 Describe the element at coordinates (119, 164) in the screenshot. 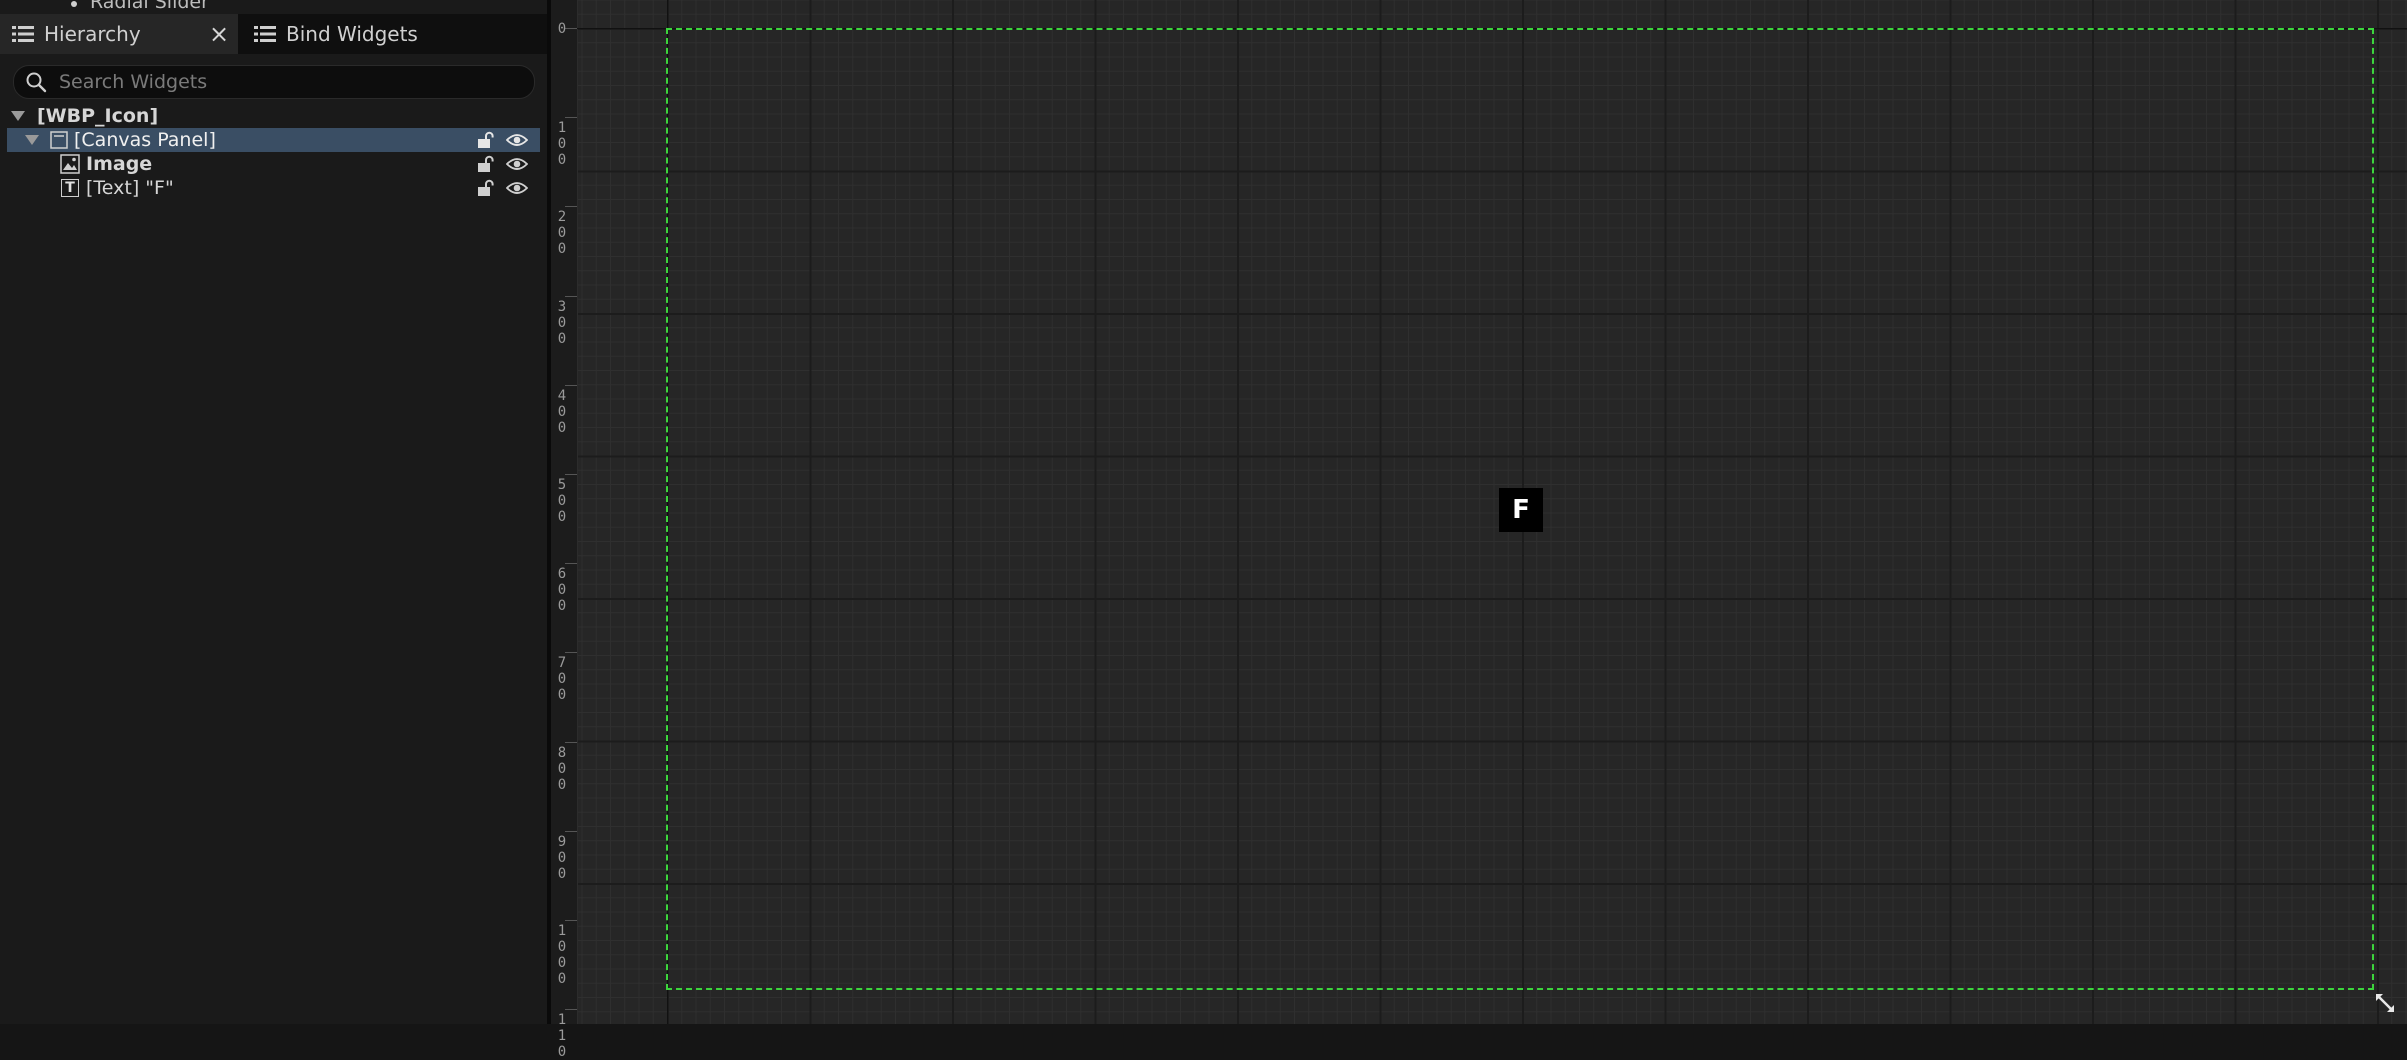

I see `tree-label-image: Image` at that location.